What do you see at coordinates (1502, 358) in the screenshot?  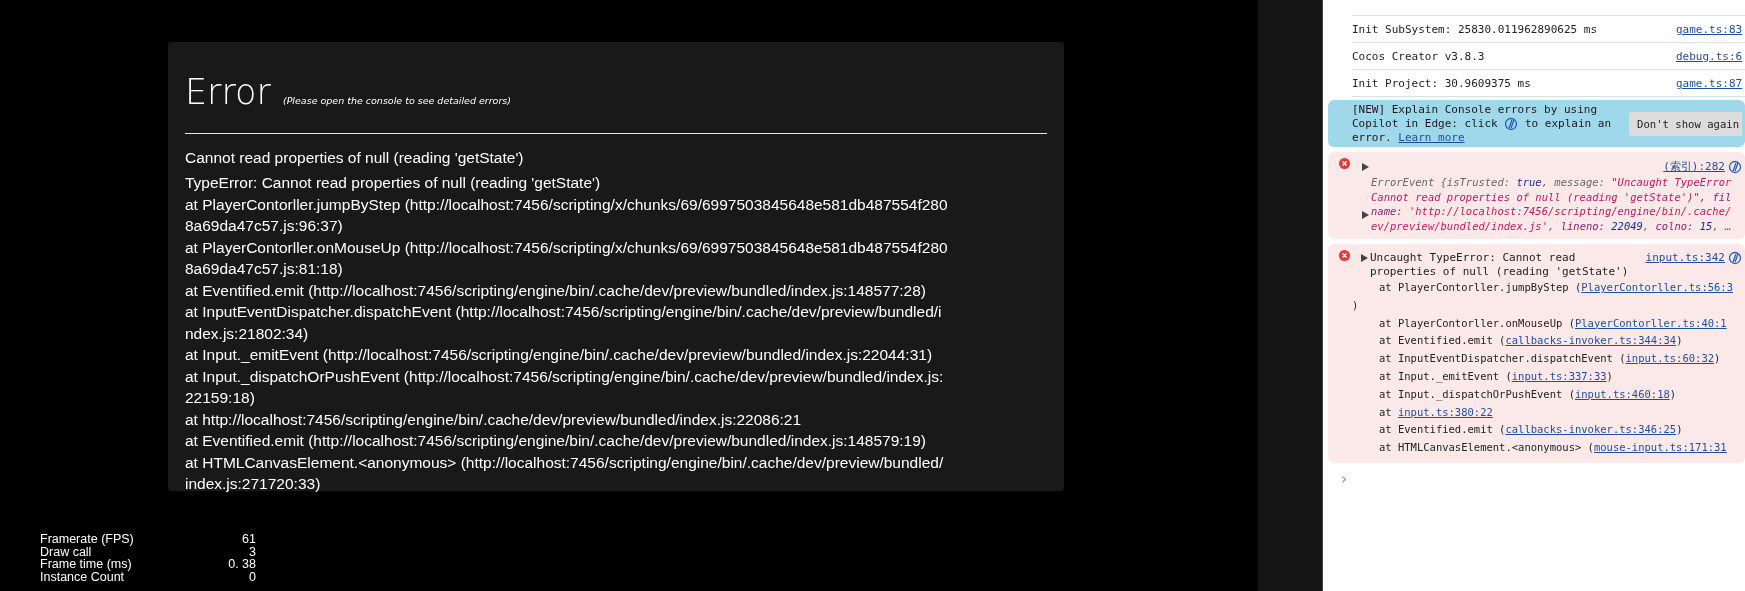 I see `stack-frame: at InputEventDispatcher.dispatchEvent (` at bounding box center [1502, 358].